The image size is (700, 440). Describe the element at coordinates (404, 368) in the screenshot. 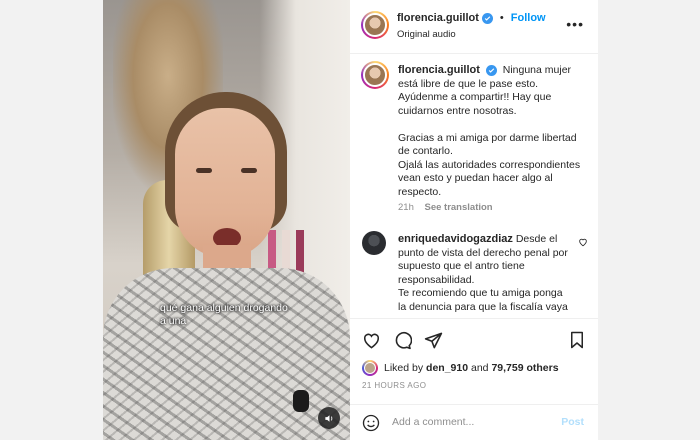

I see `likes-prefix: Liked by` at that location.